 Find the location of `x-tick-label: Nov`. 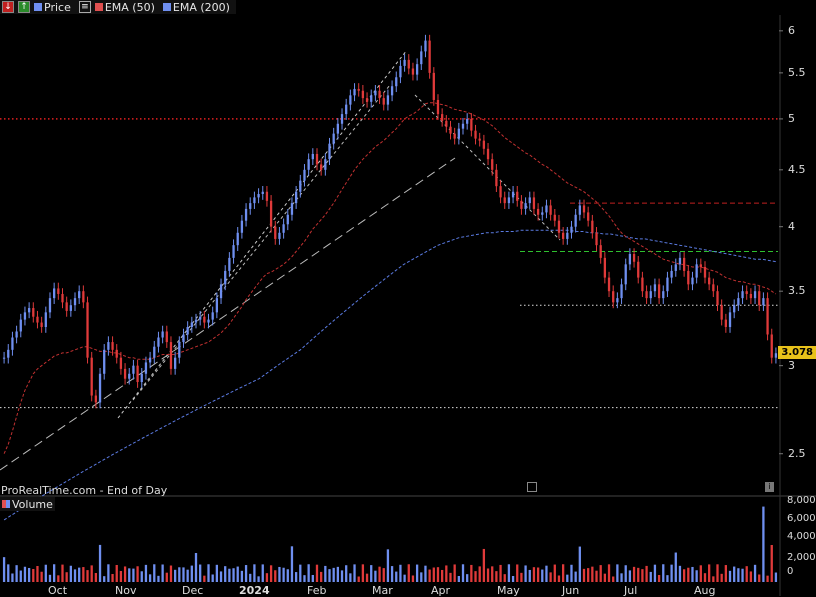

x-tick-label: Nov is located at coordinates (126, 590).